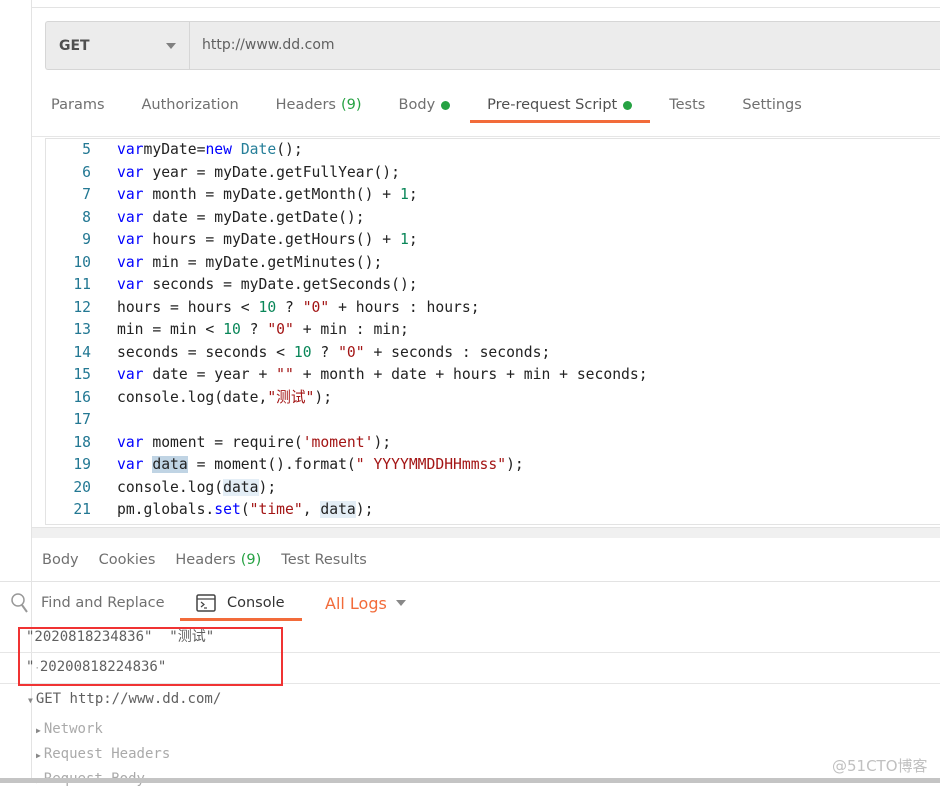 This screenshot has width=940, height=791. What do you see at coordinates (285, 374) in the screenshot?
I see `code-token: ""` at bounding box center [285, 374].